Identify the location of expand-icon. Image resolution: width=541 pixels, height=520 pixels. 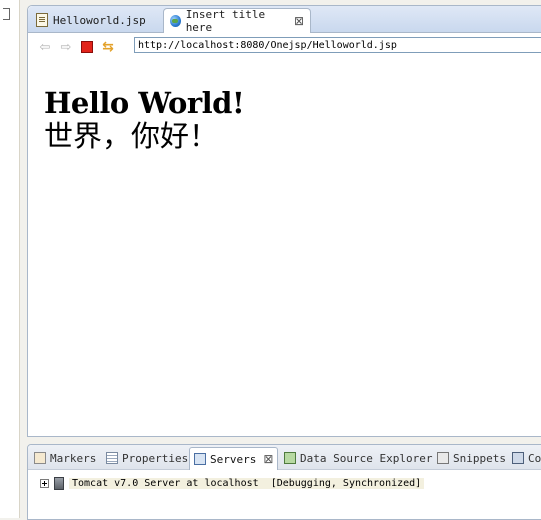
(44, 483).